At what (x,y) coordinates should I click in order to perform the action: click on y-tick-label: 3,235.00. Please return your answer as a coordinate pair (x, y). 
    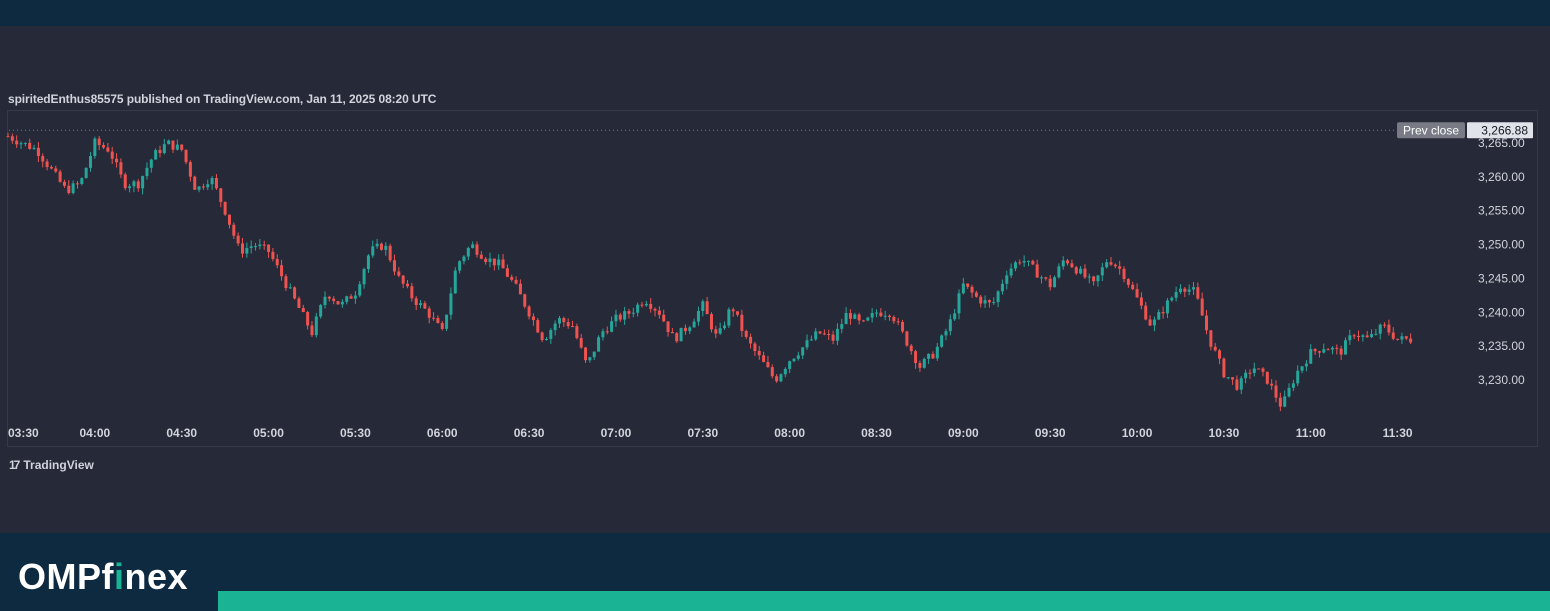
    Looking at the image, I should click on (1501, 346).